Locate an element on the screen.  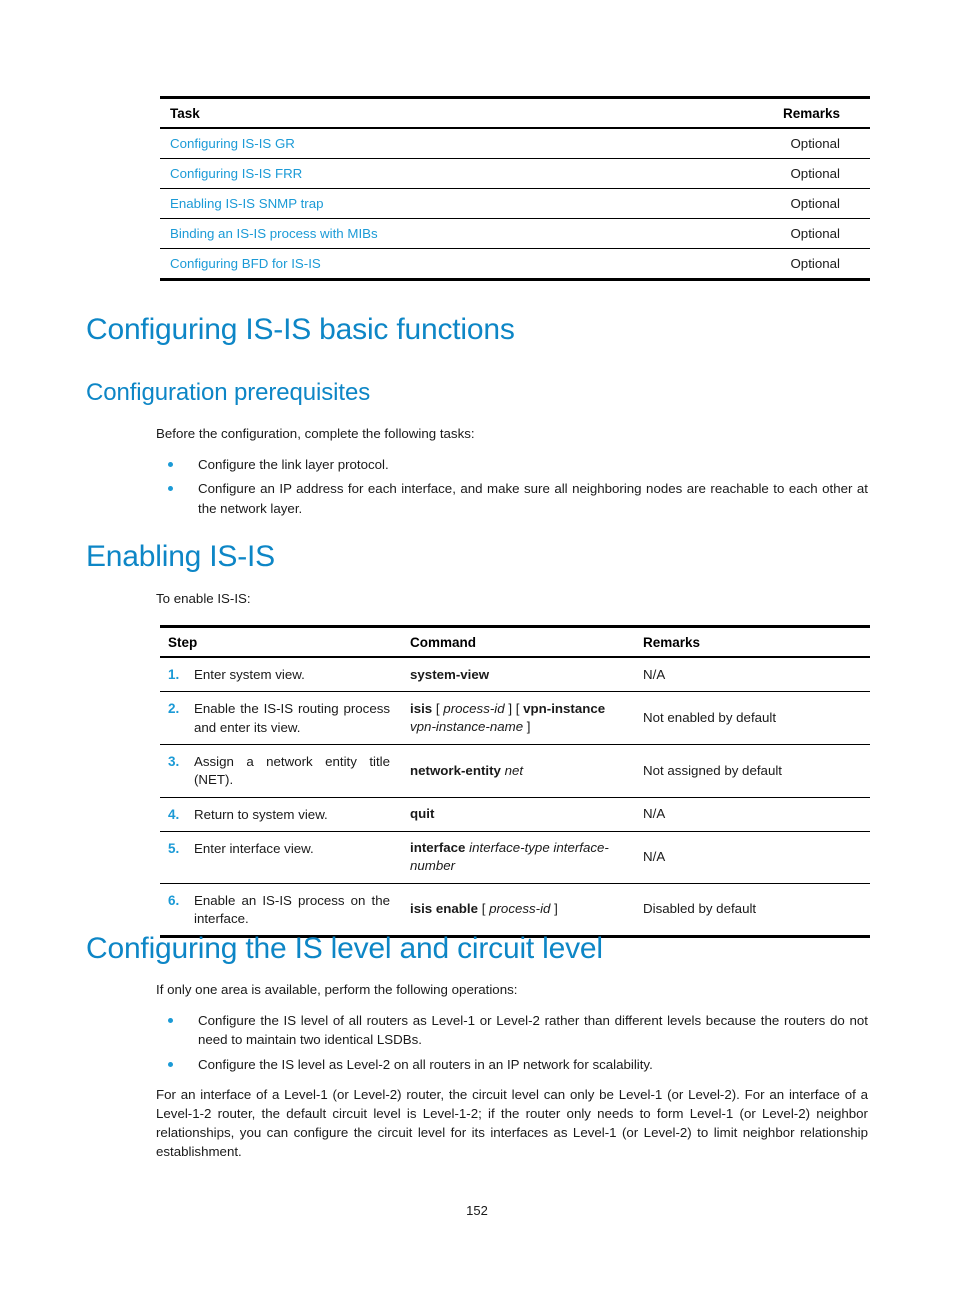
step-command: network-entity net is located at coordinates (519, 771).